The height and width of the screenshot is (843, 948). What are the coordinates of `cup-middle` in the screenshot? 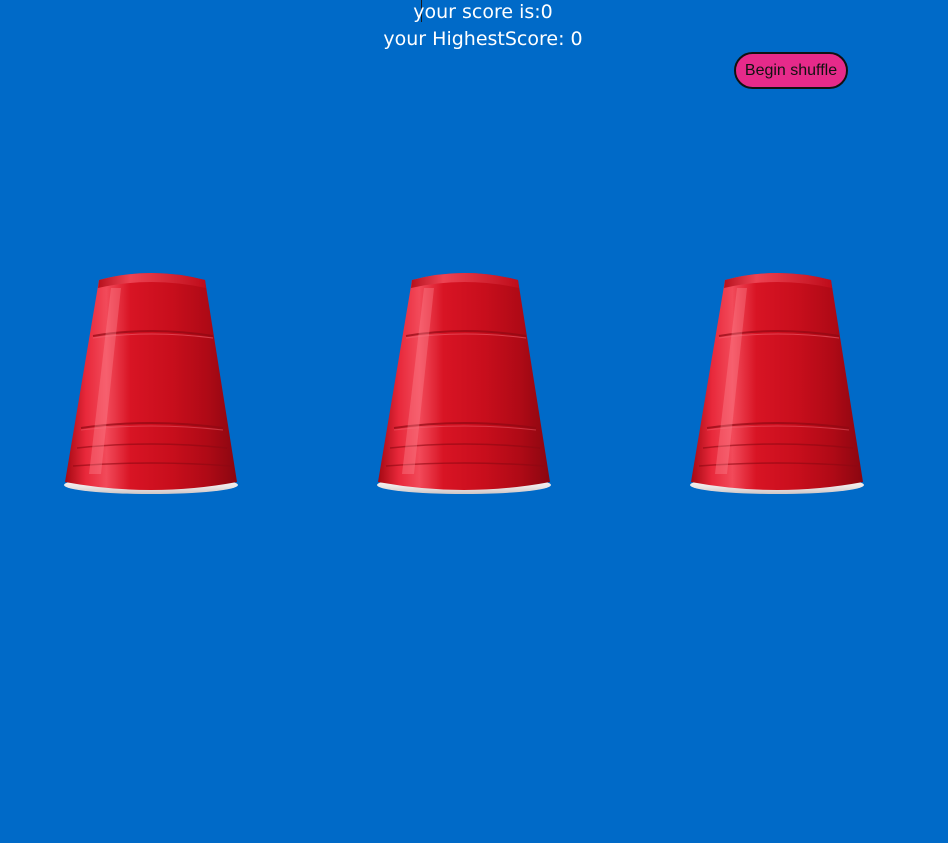 It's located at (464, 381).